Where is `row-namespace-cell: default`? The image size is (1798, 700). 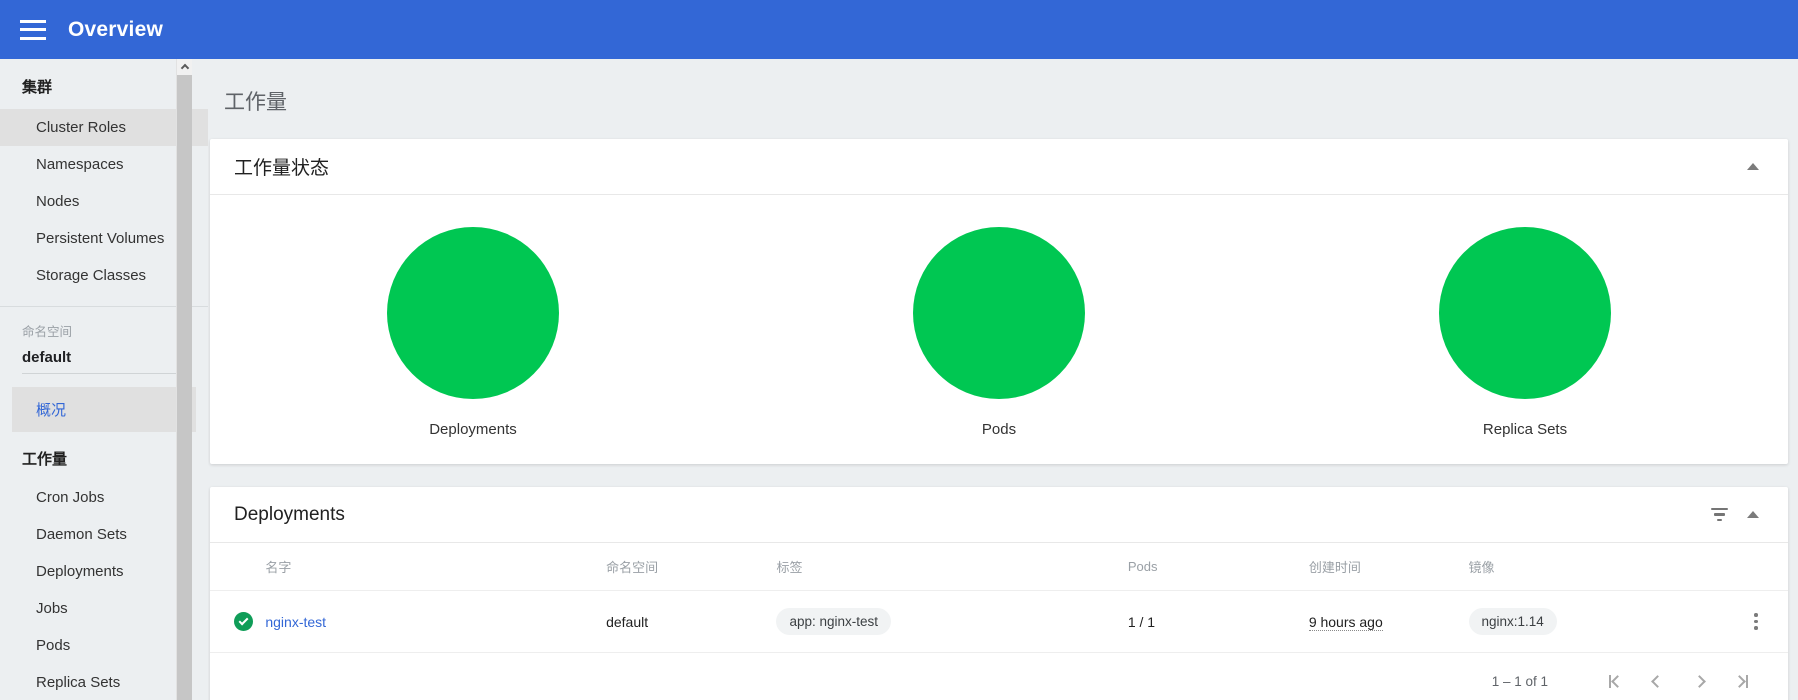
row-namespace-cell: default is located at coordinates (691, 621).